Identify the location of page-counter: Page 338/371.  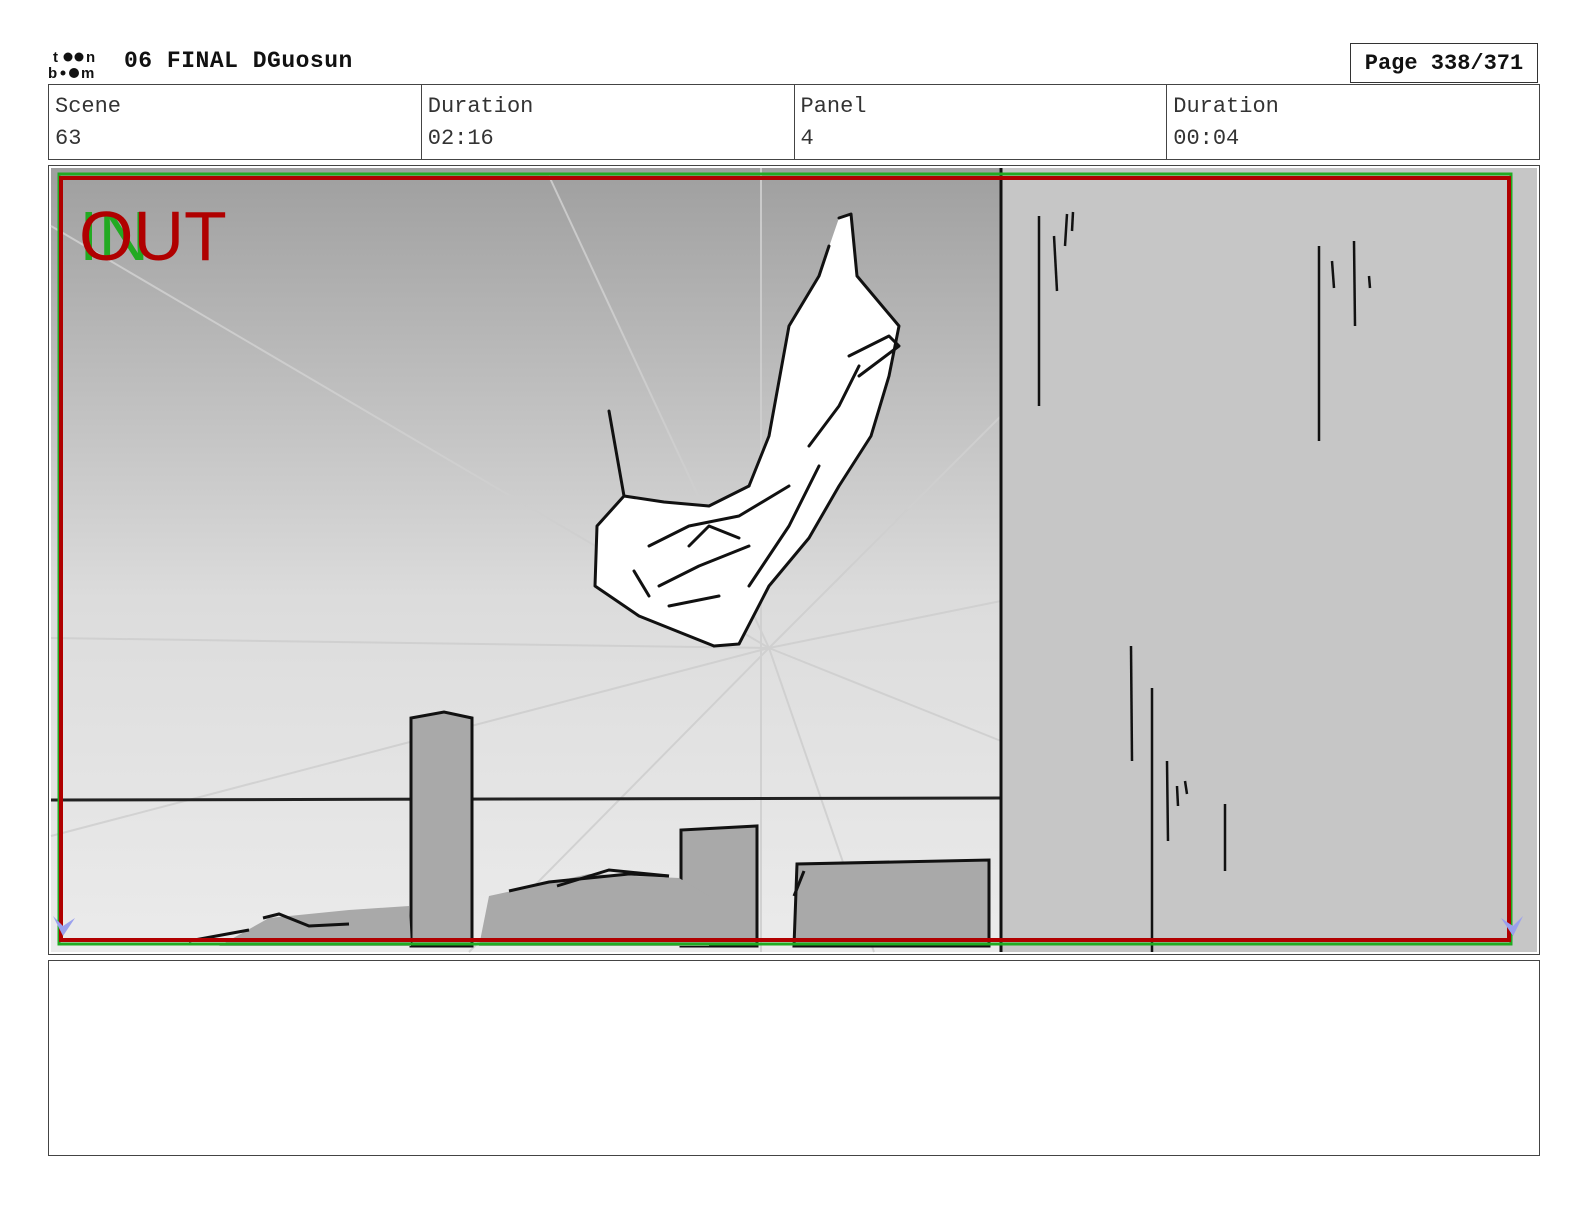
(1444, 63).